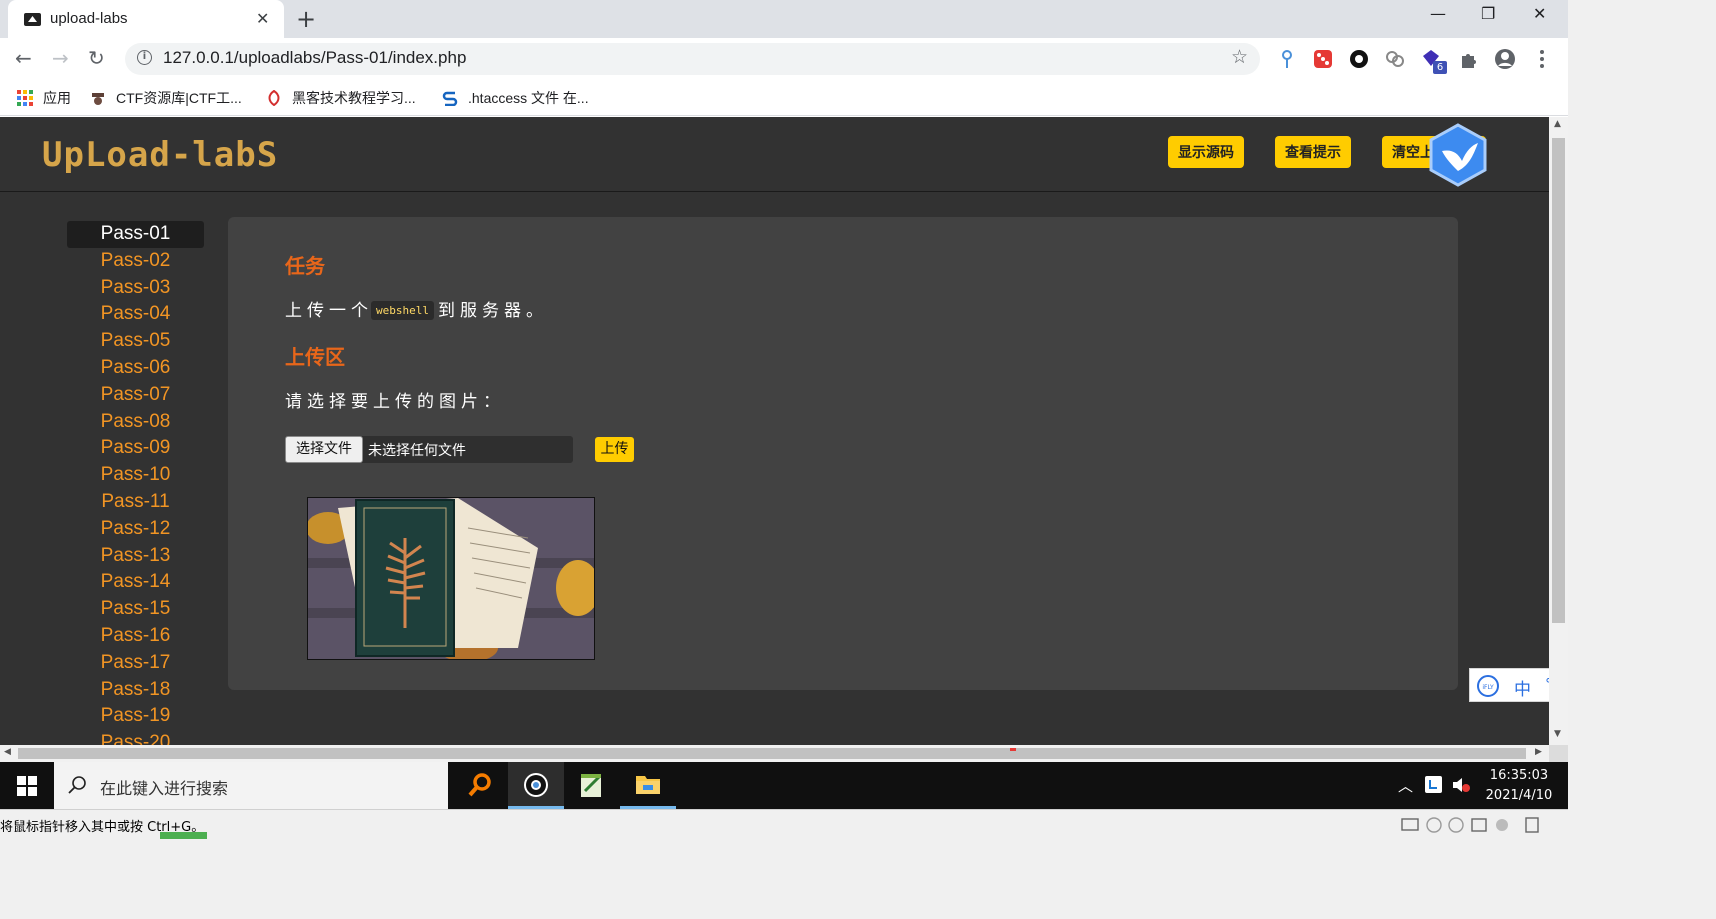 This screenshot has width=1716, height=919. Describe the element at coordinates (1519, 775) in the screenshot. I see `clock-time: 16:35:03` at that location.